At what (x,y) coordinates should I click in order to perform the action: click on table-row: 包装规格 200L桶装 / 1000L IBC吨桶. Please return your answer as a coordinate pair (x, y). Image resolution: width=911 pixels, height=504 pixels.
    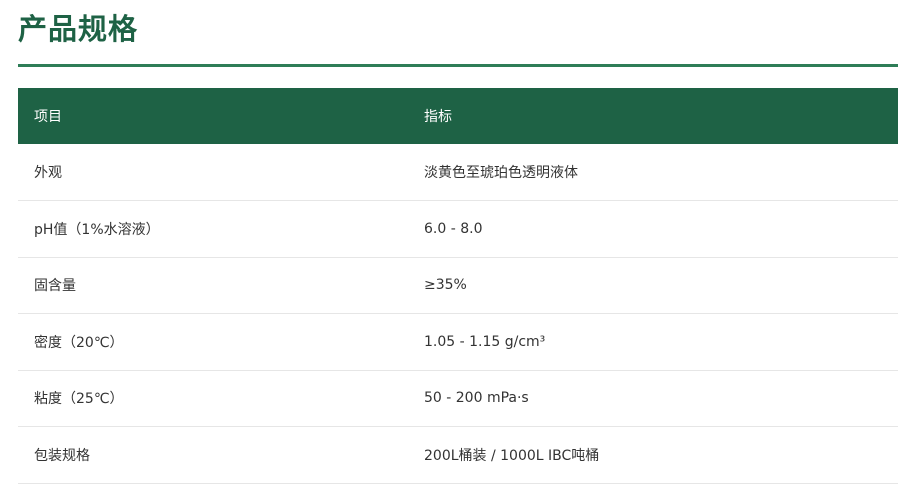
    Looking at the image, I should click on (458, 455).